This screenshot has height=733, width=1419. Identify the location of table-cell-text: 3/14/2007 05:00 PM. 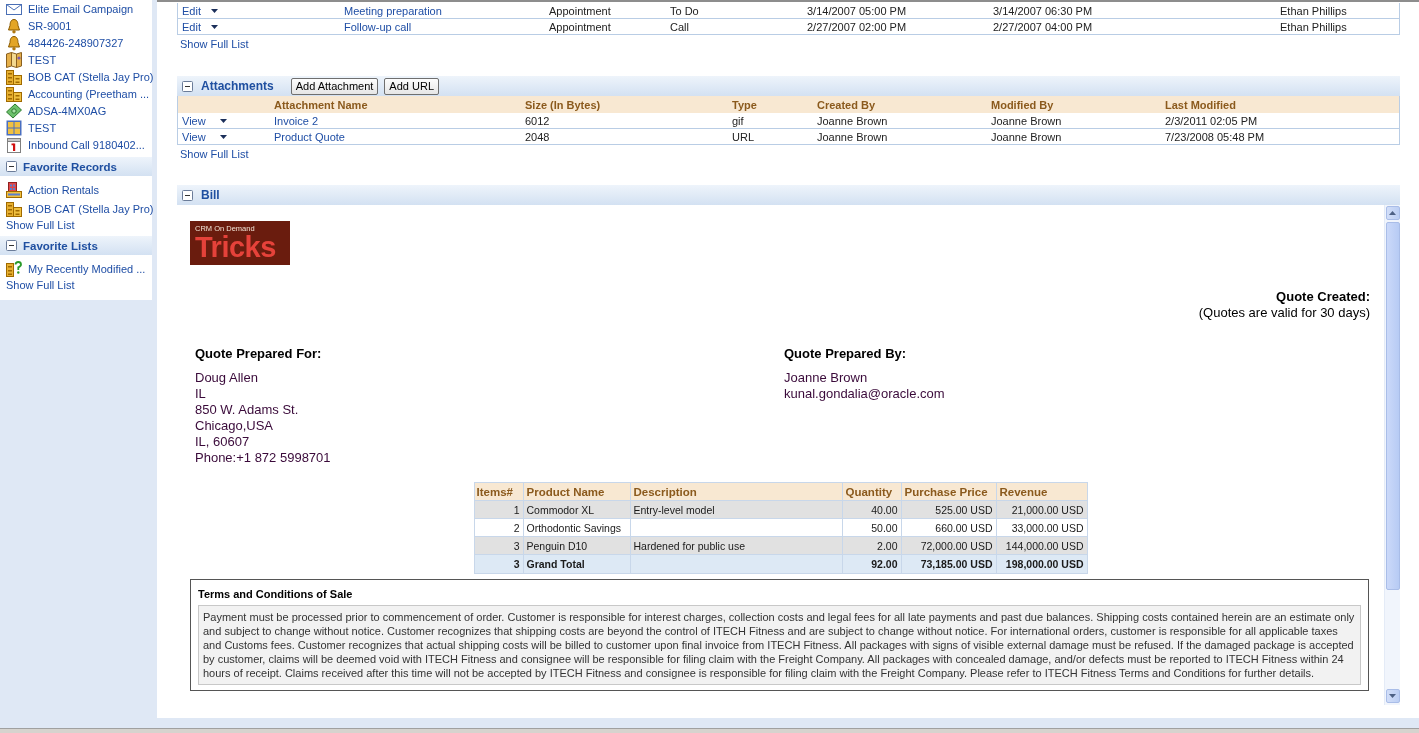
(857, 10).